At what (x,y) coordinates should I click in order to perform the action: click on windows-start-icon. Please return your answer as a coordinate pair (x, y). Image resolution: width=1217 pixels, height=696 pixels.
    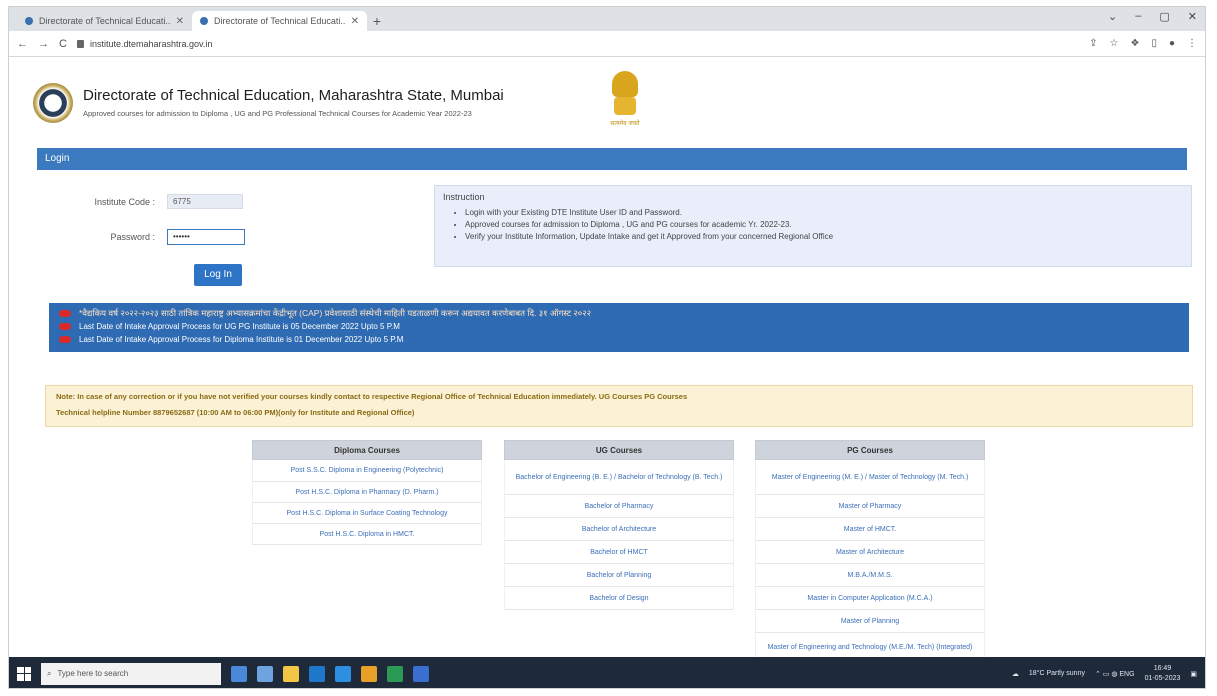
    Looking at the image, I should click on (24, 673).